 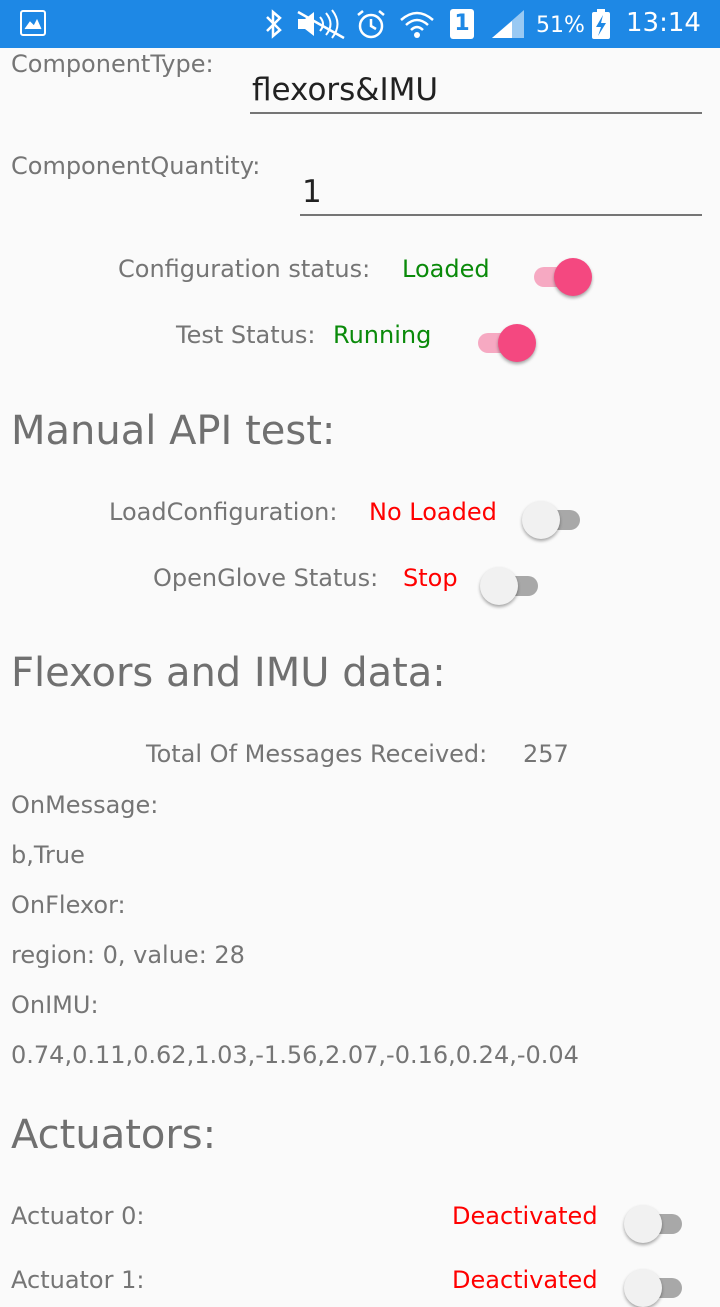 What do you see at coordinates (382, 335) in the screenshot?
I see `test-status-value: Running` at bounding box center [382, 335].